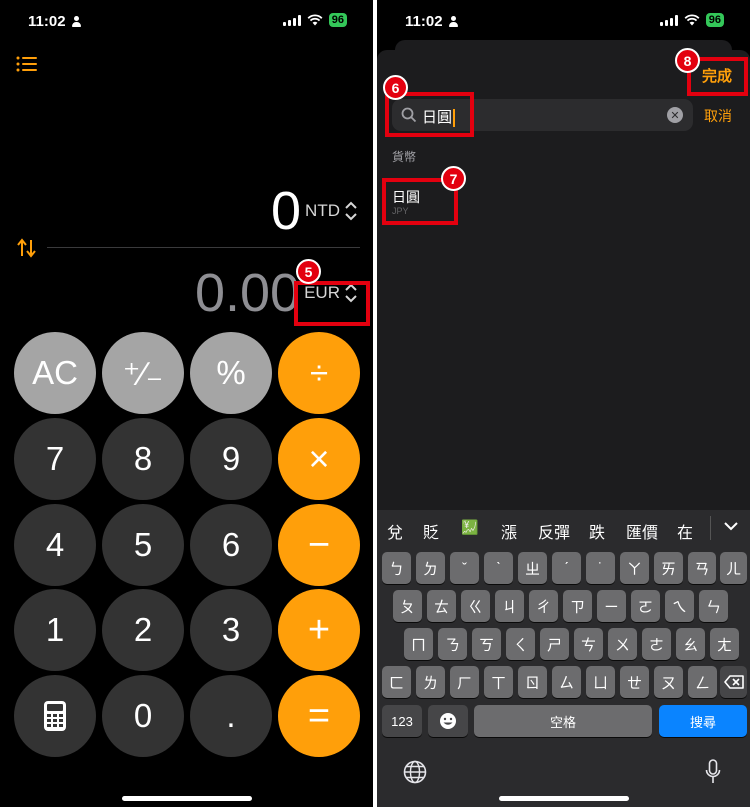  Describe the element at coordinates (713, 606) in the screenshot. I see `key: ㄣ` at that location.